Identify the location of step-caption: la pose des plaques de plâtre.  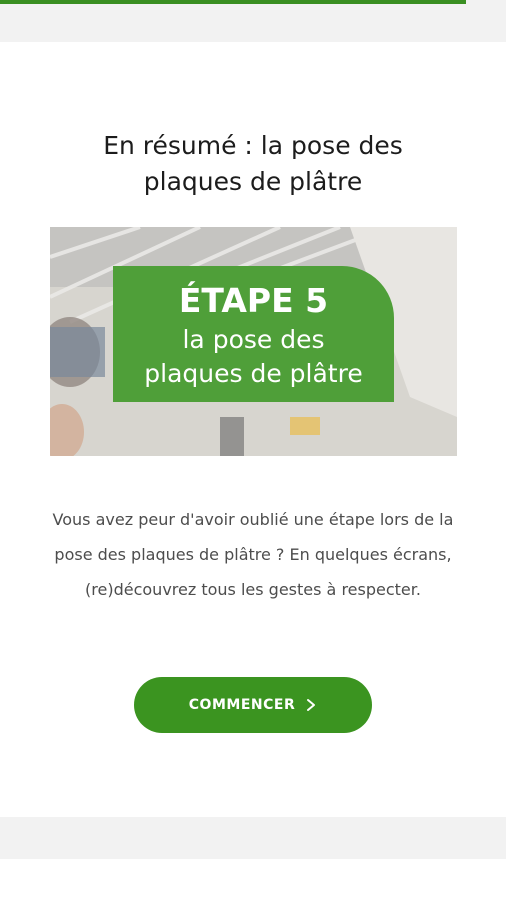
(253, 356).